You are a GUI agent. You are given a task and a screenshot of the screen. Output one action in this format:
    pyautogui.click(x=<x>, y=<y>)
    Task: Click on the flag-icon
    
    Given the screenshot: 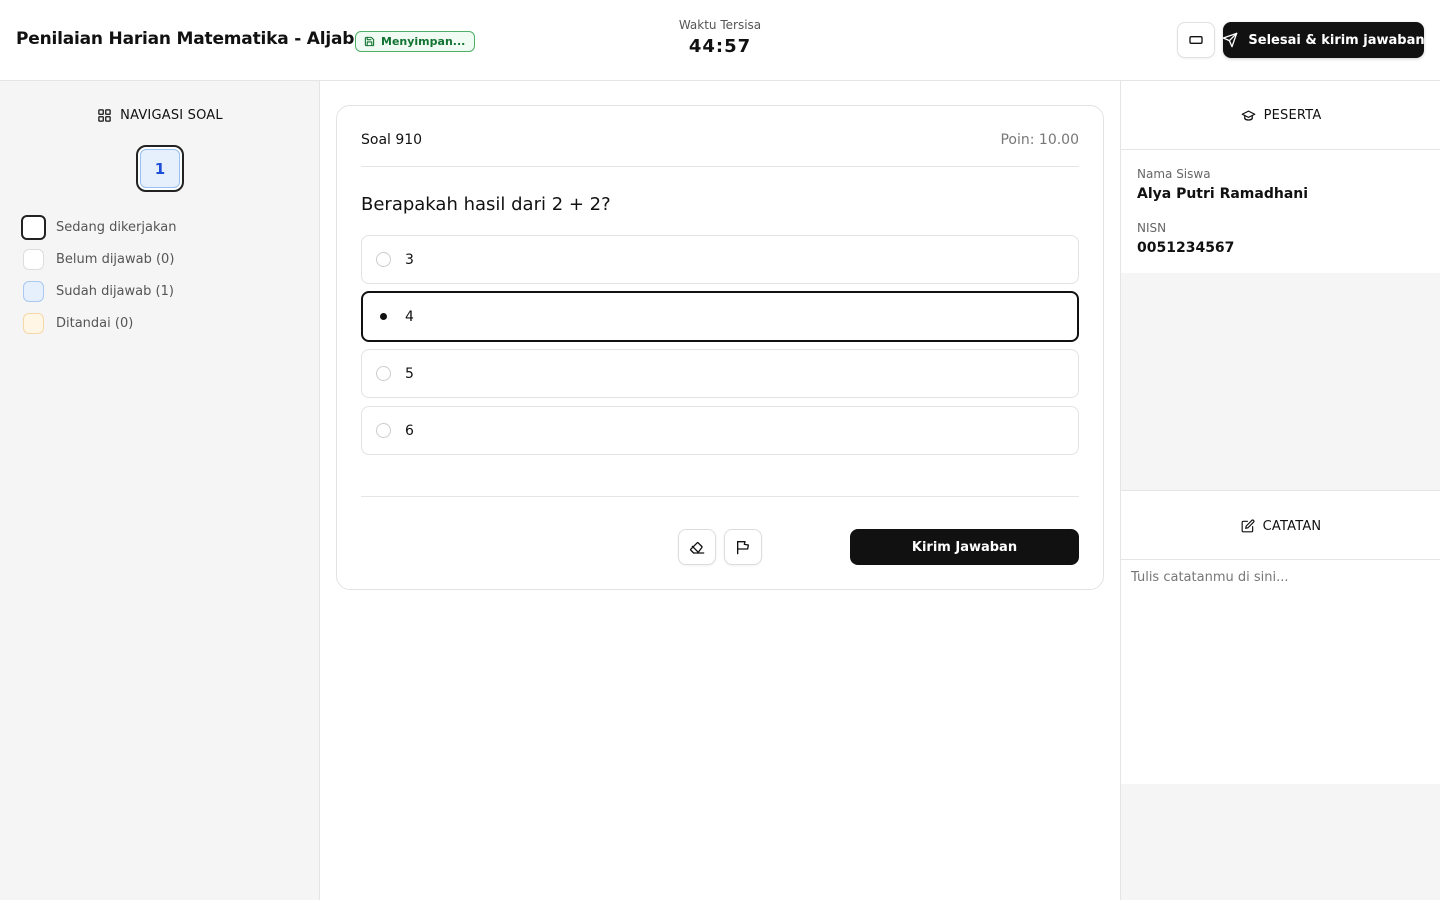 What is the action you would take?
    pyautogui.click(x=743, y=547)
    